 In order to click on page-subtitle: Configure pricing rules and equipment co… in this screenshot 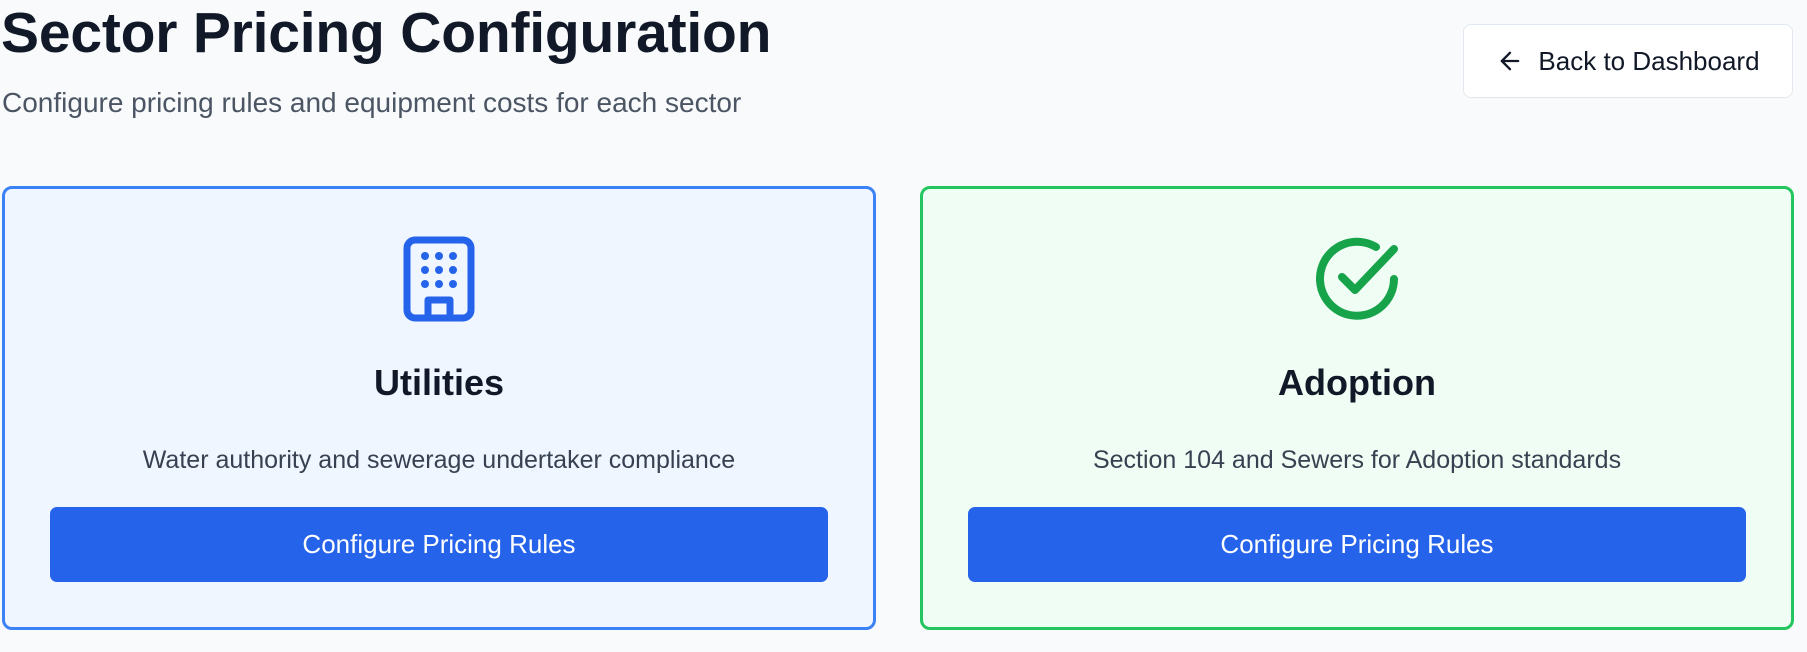, I will do `click(372, 102)`.